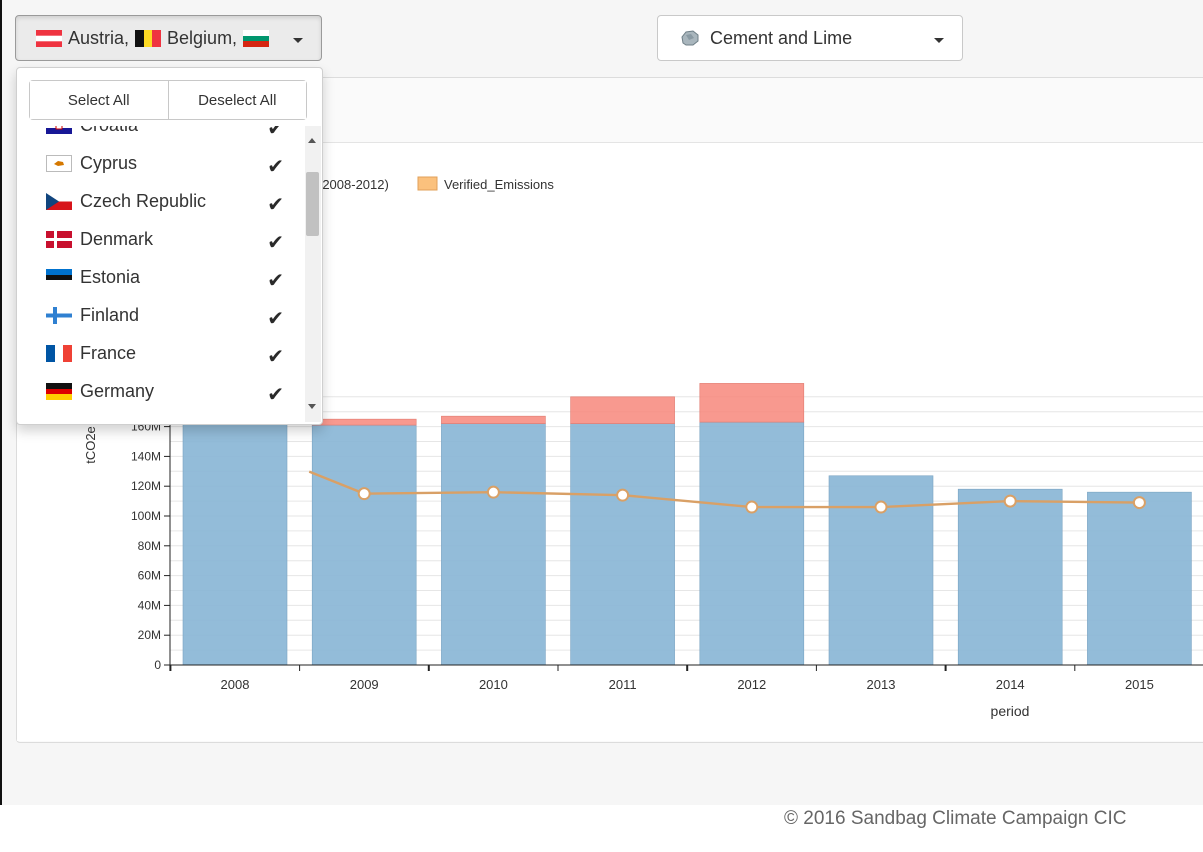 This screenshot has height=852, width=1203. I want to click on country-name: Cyprus, so click(109, 162).